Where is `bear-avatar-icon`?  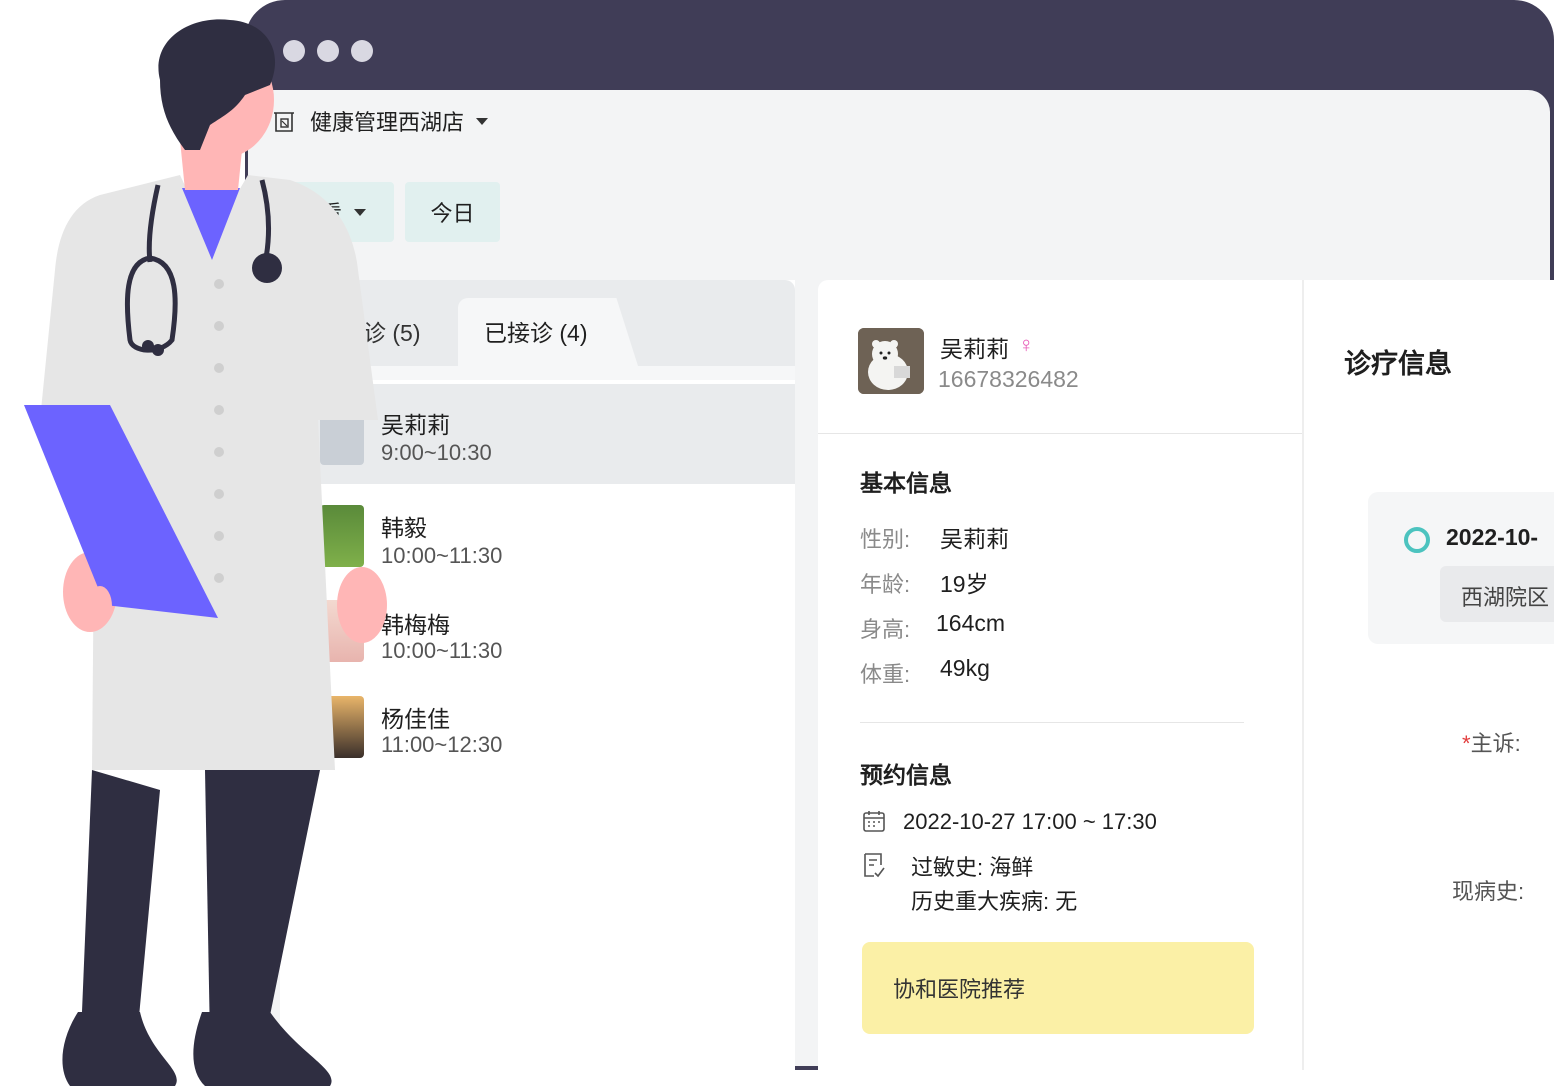 bear-avatar-icon is located at coordinates (891, 361).